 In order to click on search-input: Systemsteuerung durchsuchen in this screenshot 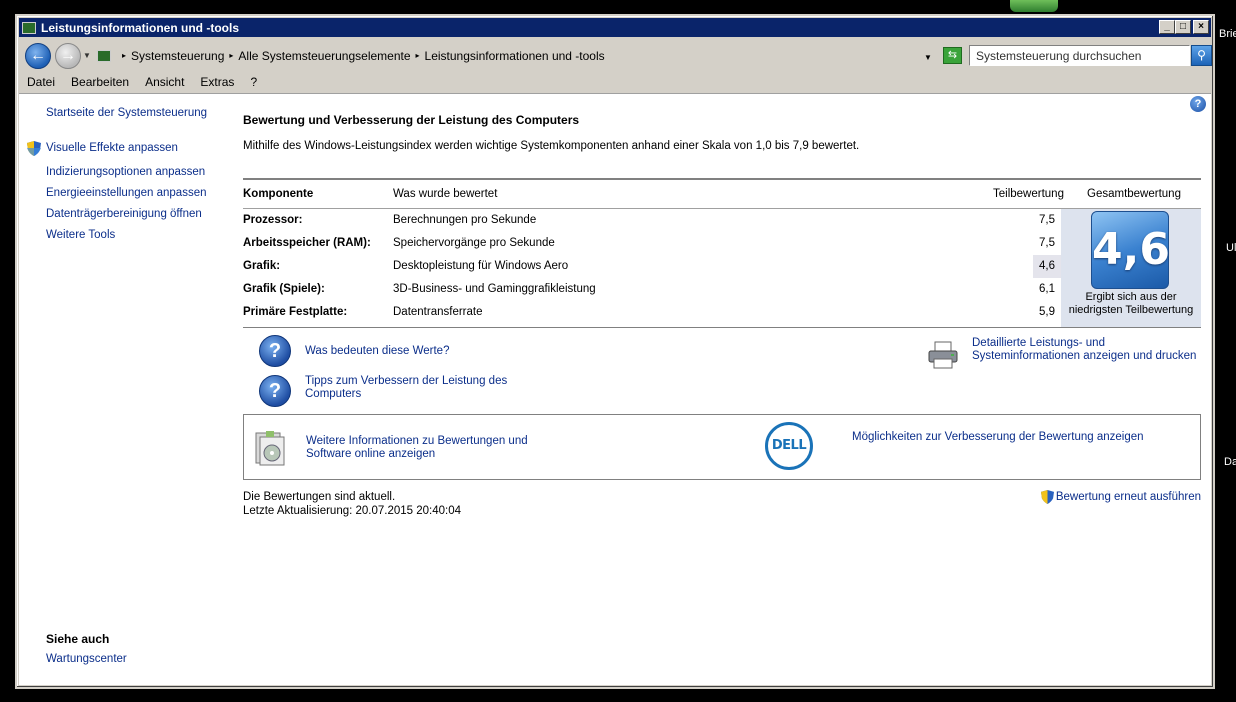, I will do `click(1079, 55)`.